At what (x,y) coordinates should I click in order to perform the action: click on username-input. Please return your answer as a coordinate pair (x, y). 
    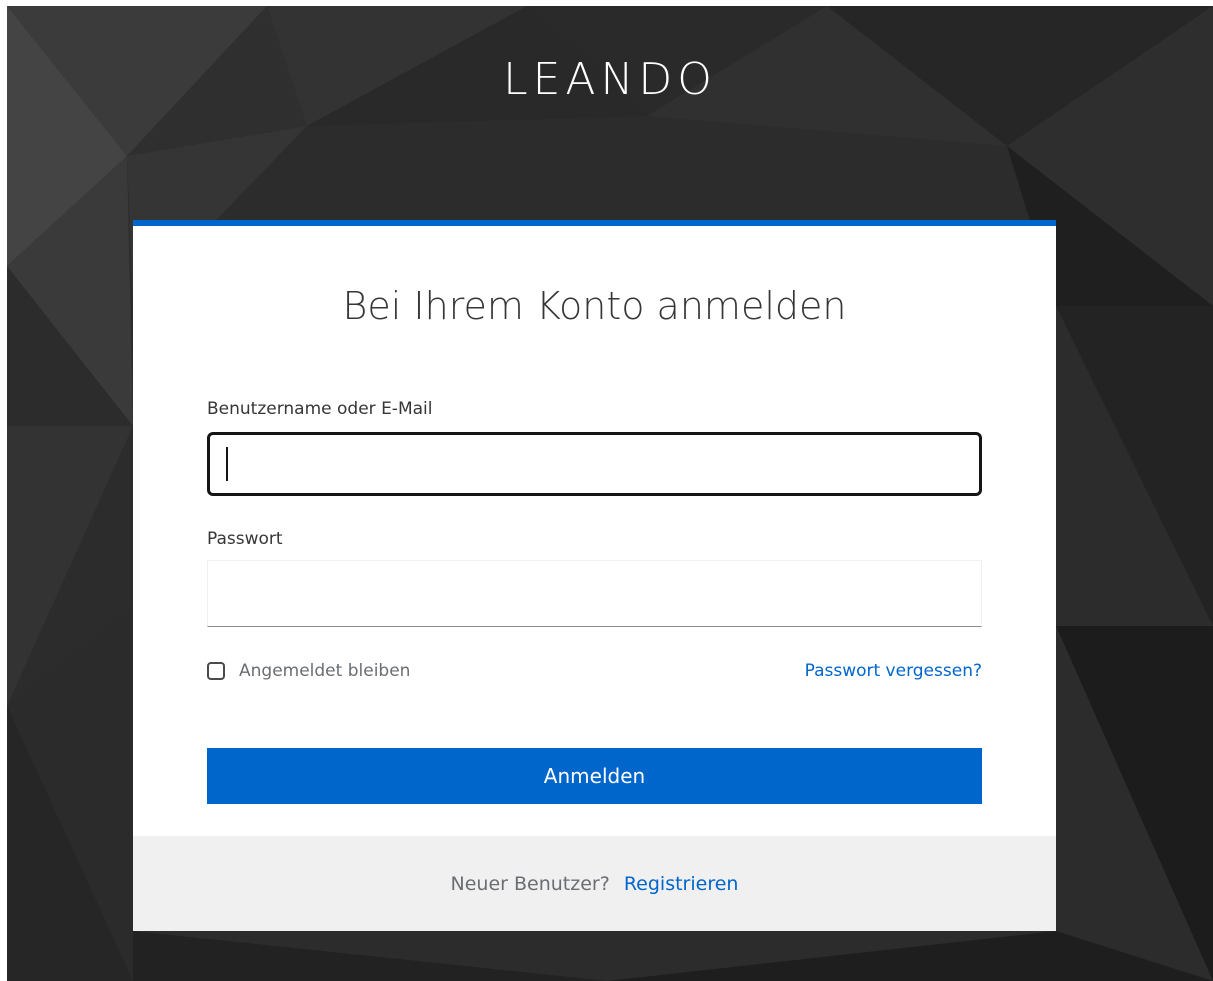
    Looking at the image, I should click on (594, 464).